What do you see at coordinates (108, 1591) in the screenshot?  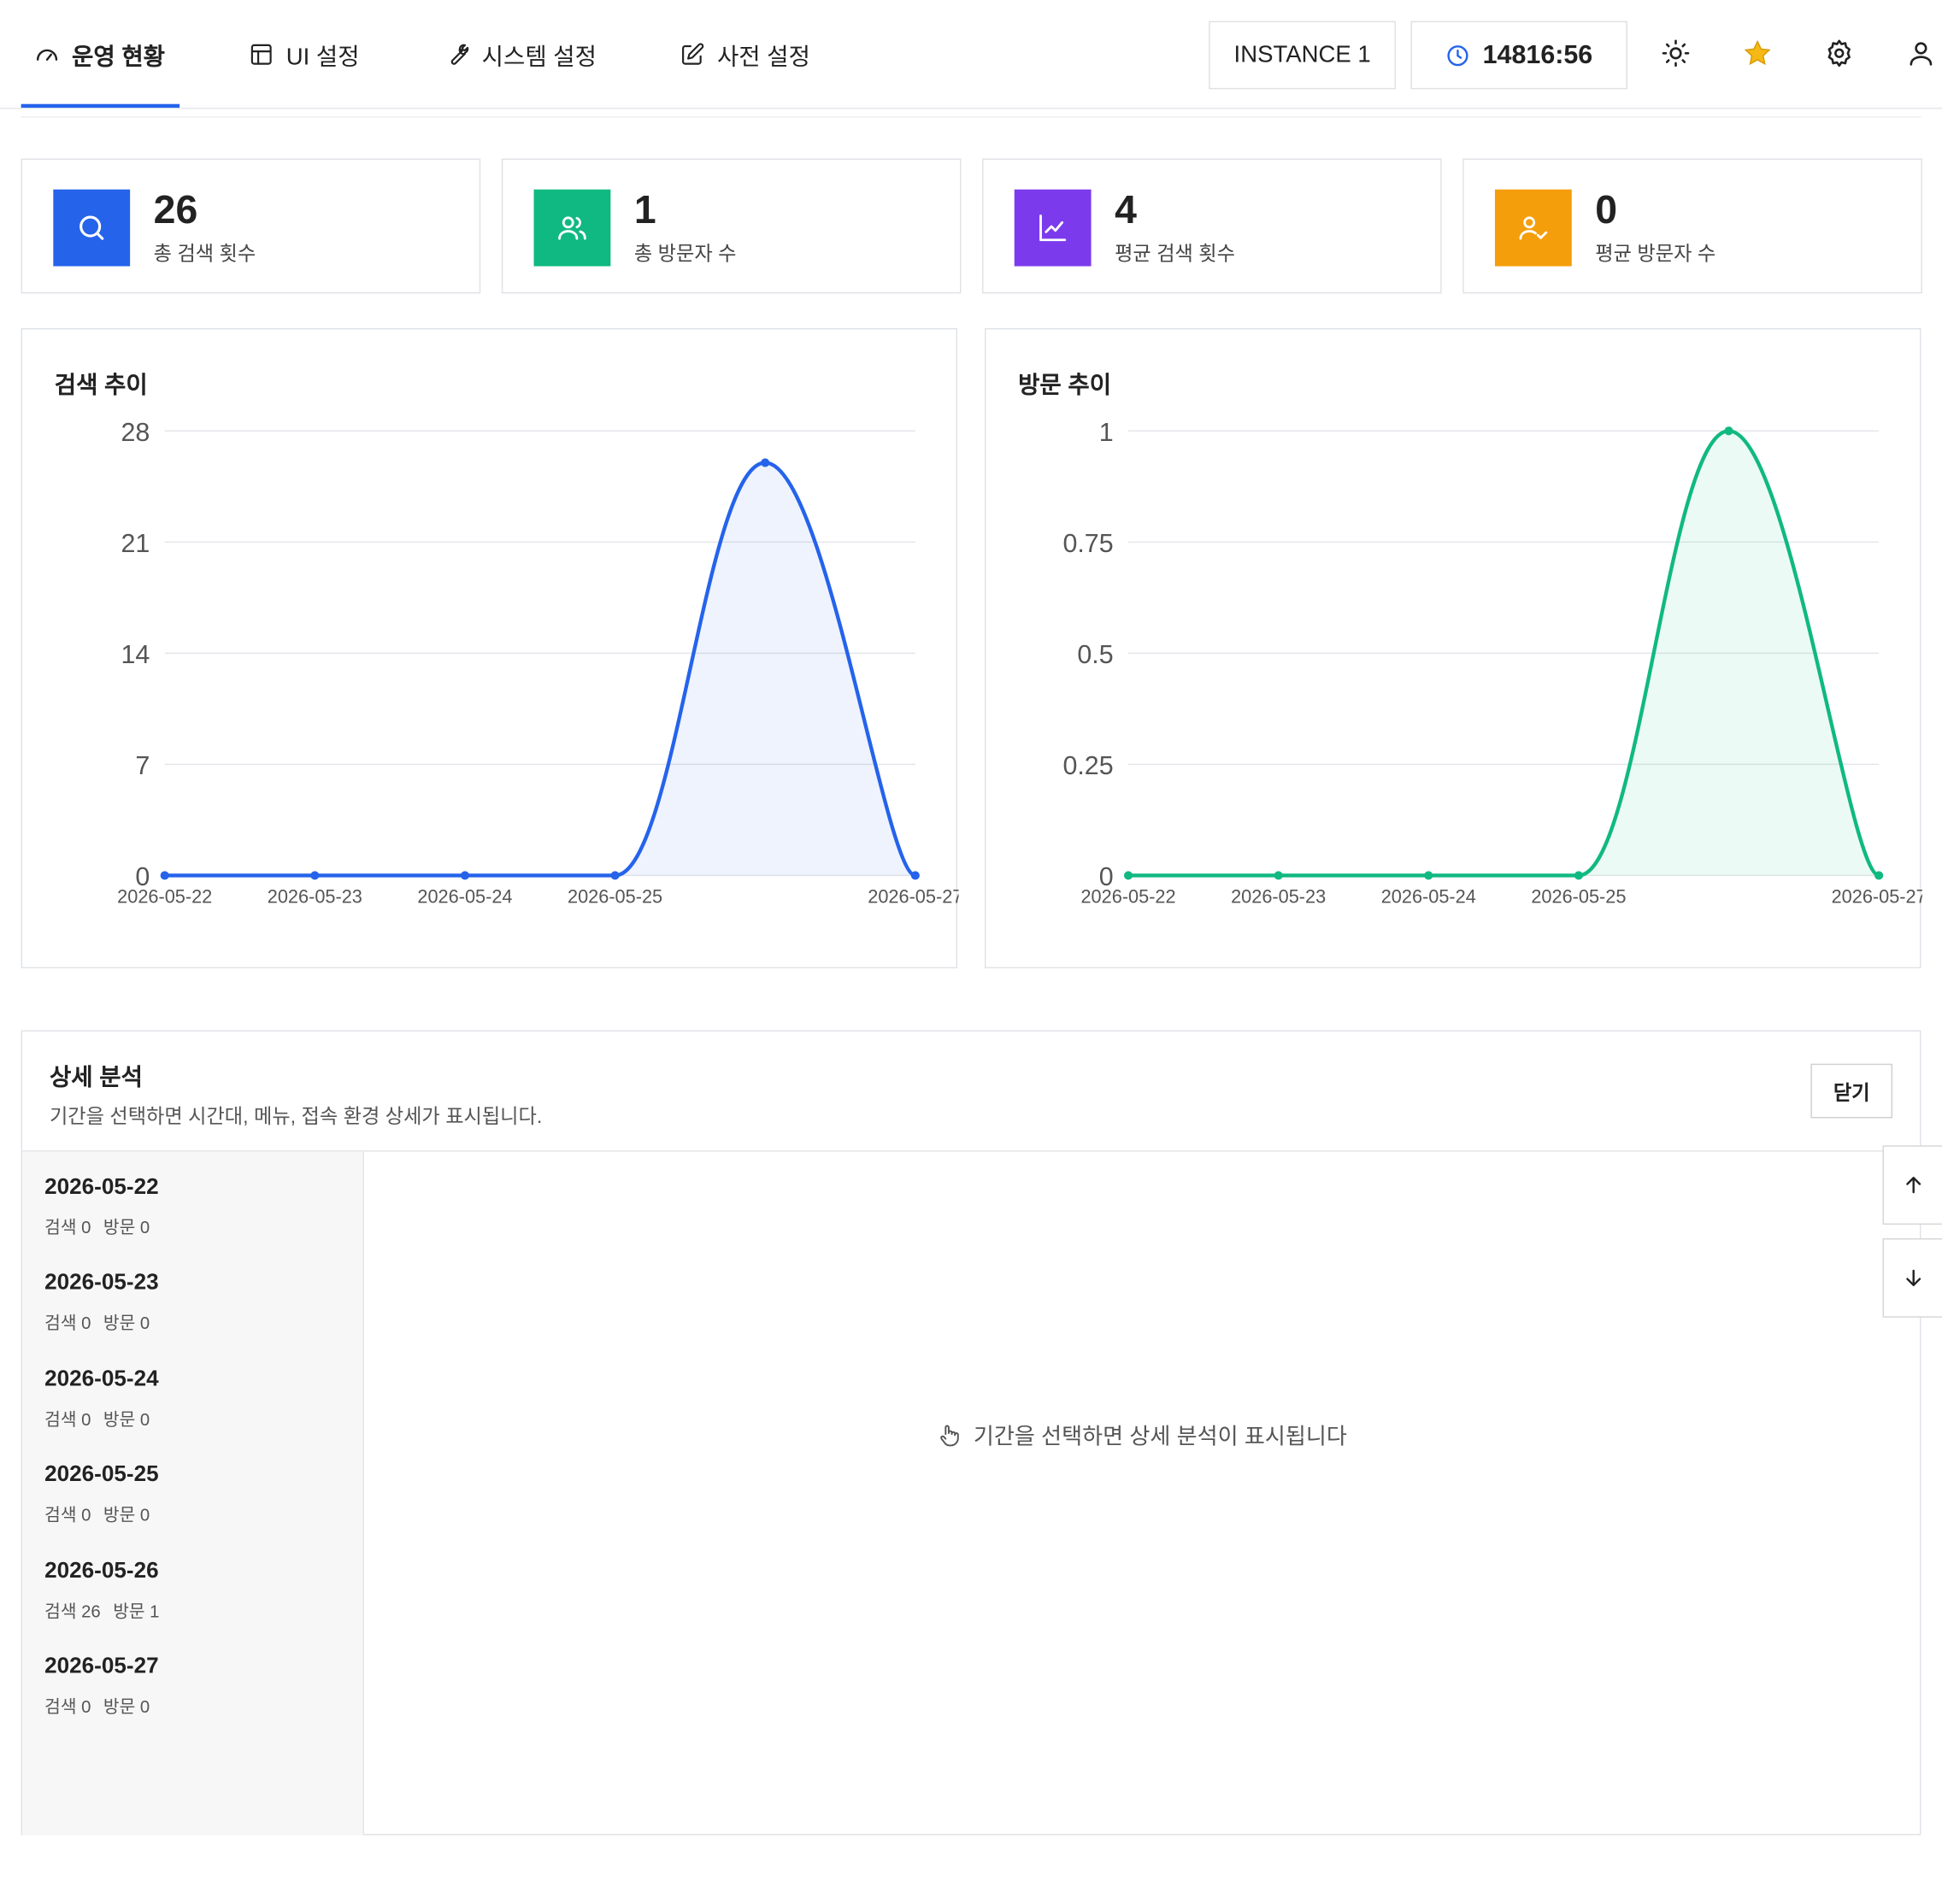 I see `date-list-item: 2026-05-26 검색 26 방문 1` at bounding box center [108, 1591].